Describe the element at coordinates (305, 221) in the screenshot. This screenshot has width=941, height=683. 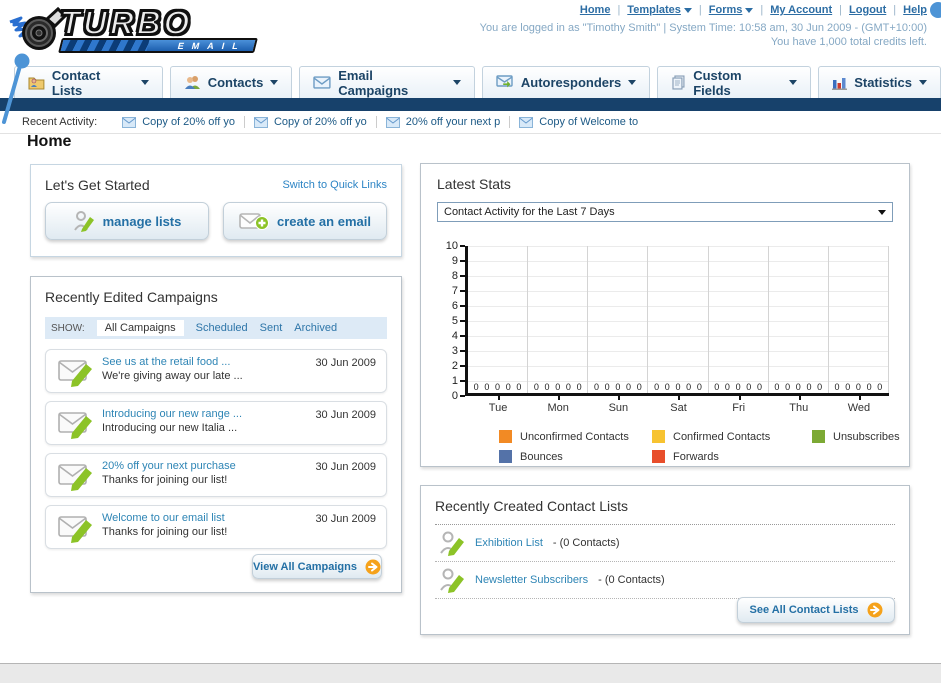
I see `create-an-email-button: create an email` at that location.